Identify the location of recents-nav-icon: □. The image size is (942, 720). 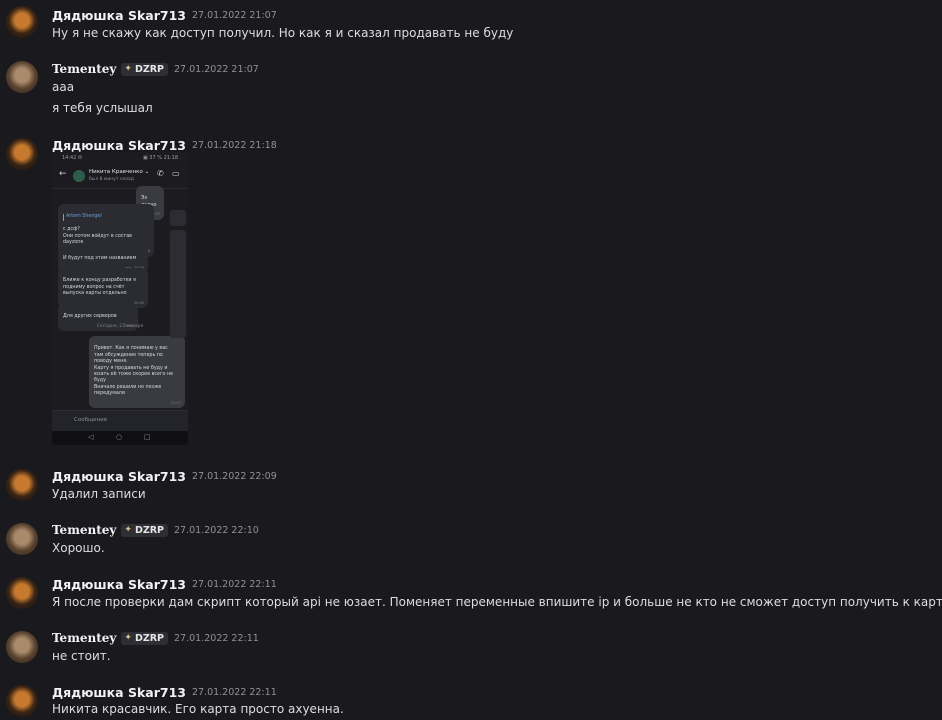
(147, 437).